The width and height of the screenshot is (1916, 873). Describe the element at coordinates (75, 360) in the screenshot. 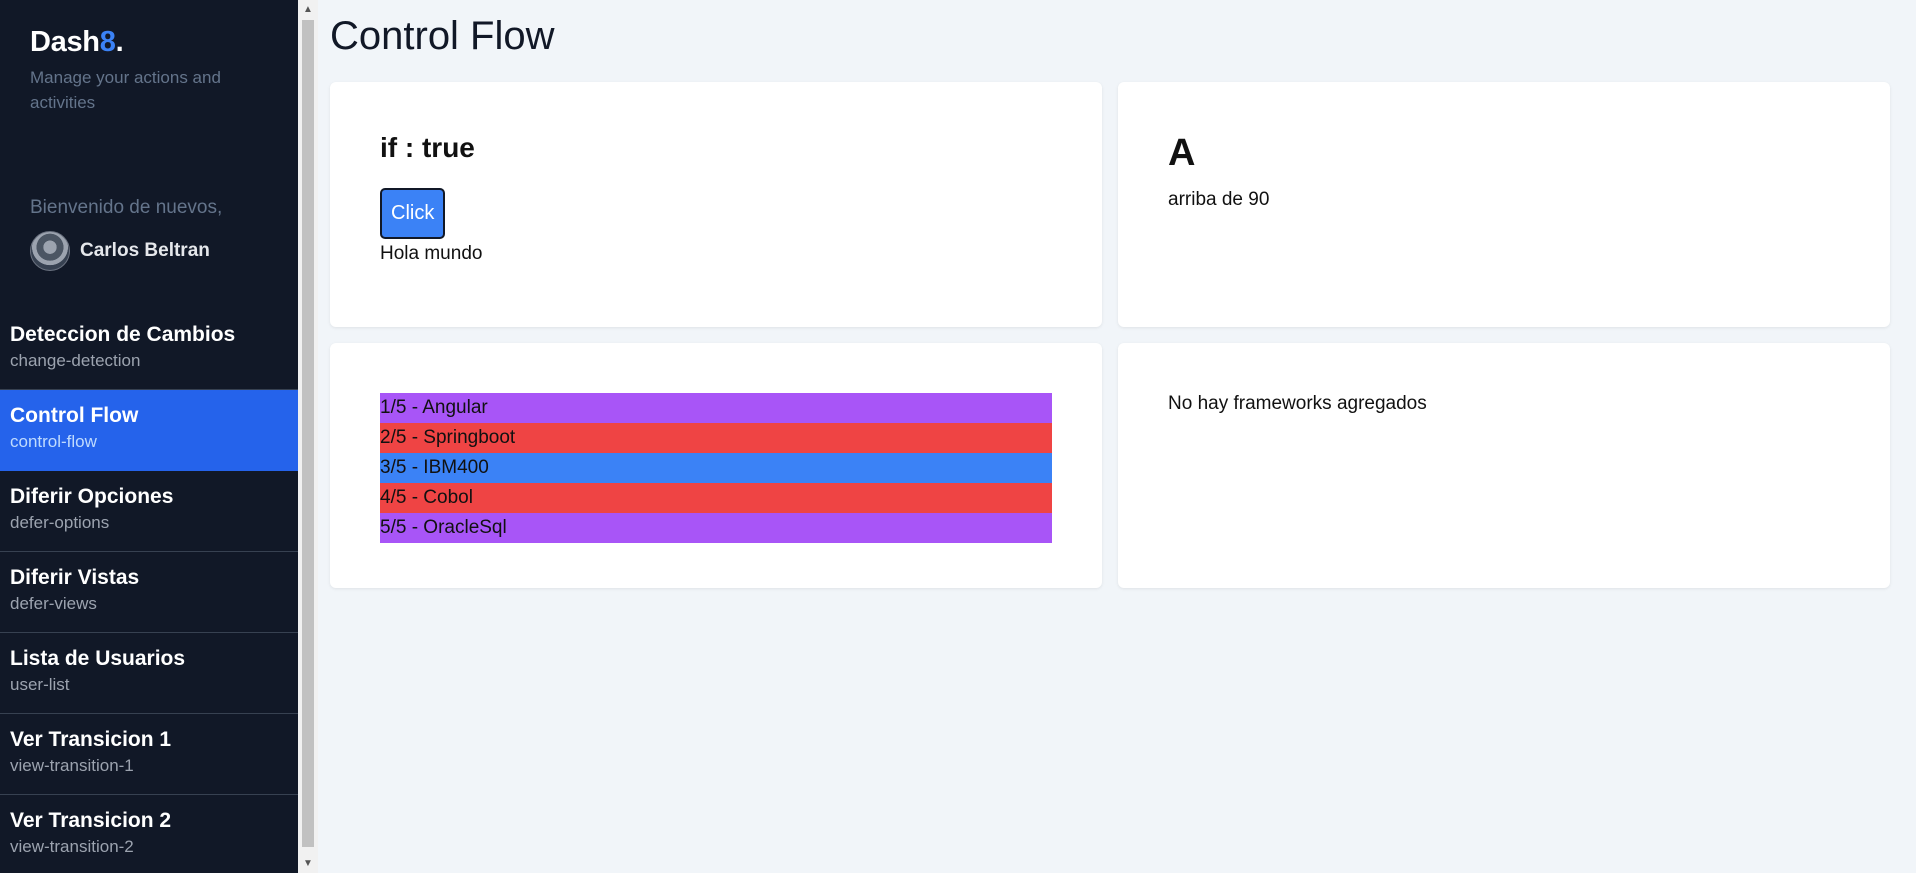

I see `nav-path: change-detection` at that location.